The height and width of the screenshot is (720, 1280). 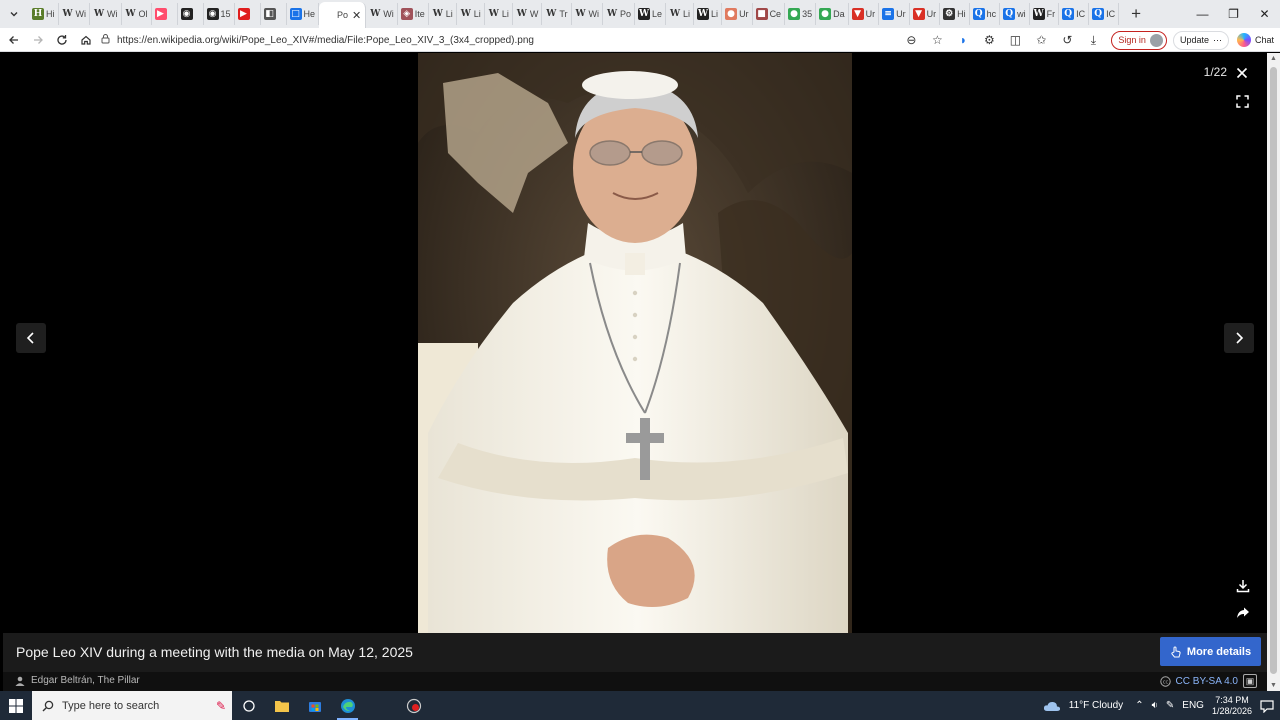 What do you see at coordinates (801, 14) in the screenshot?
I see `tab: ● 35` at bounding box center [801, 14].